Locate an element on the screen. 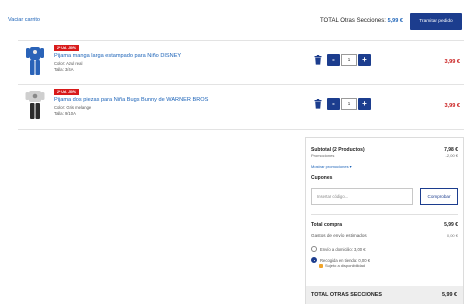 The image size is (475, 304). check-coupon-button: Comprobar is located at coordinates (439, 196).